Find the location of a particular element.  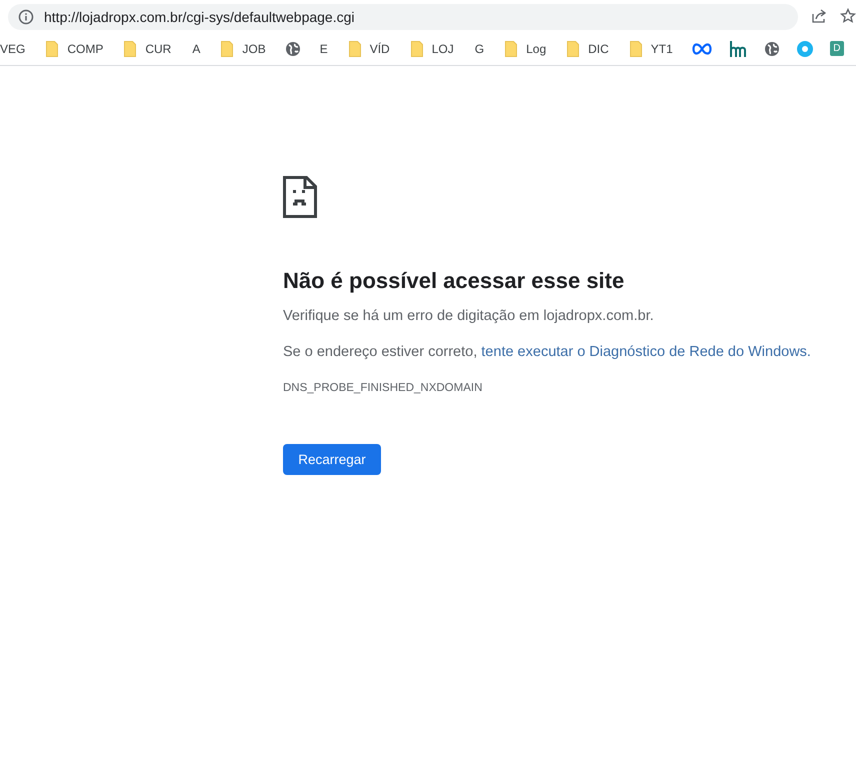

bookmark-folder: VÍD is located at coordinates (369, 48).